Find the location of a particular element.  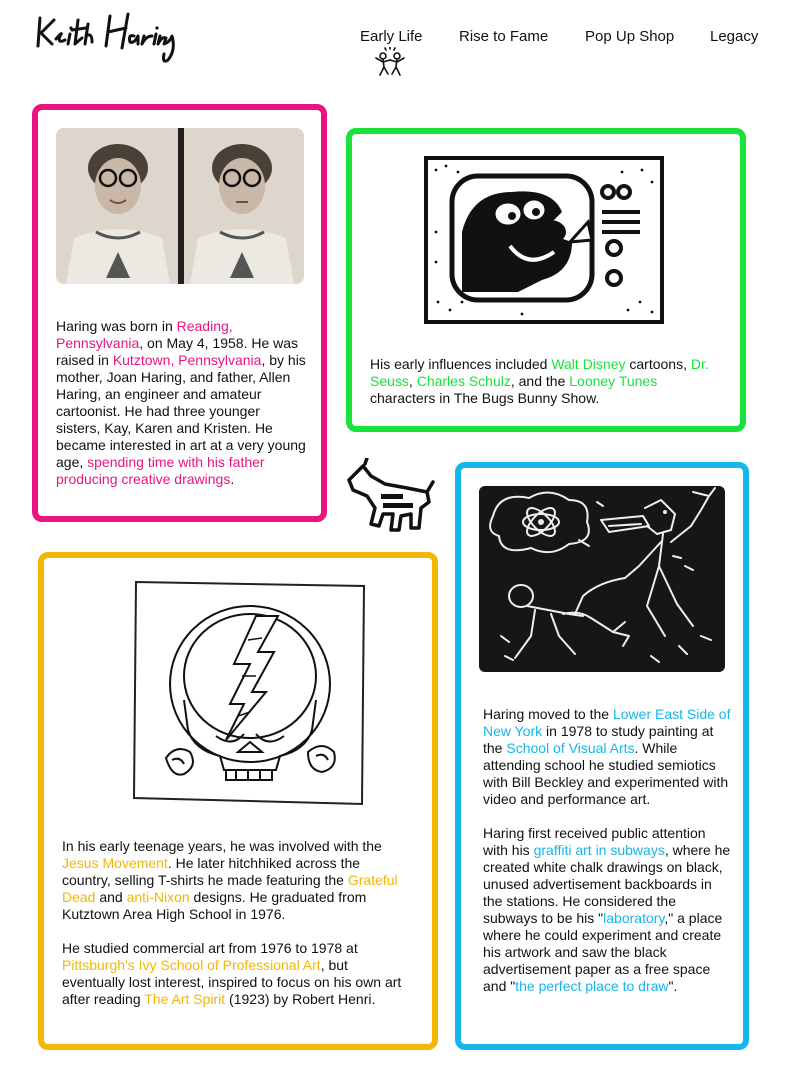

photo-booth-portraits-image is located at coordinates (180, 206).